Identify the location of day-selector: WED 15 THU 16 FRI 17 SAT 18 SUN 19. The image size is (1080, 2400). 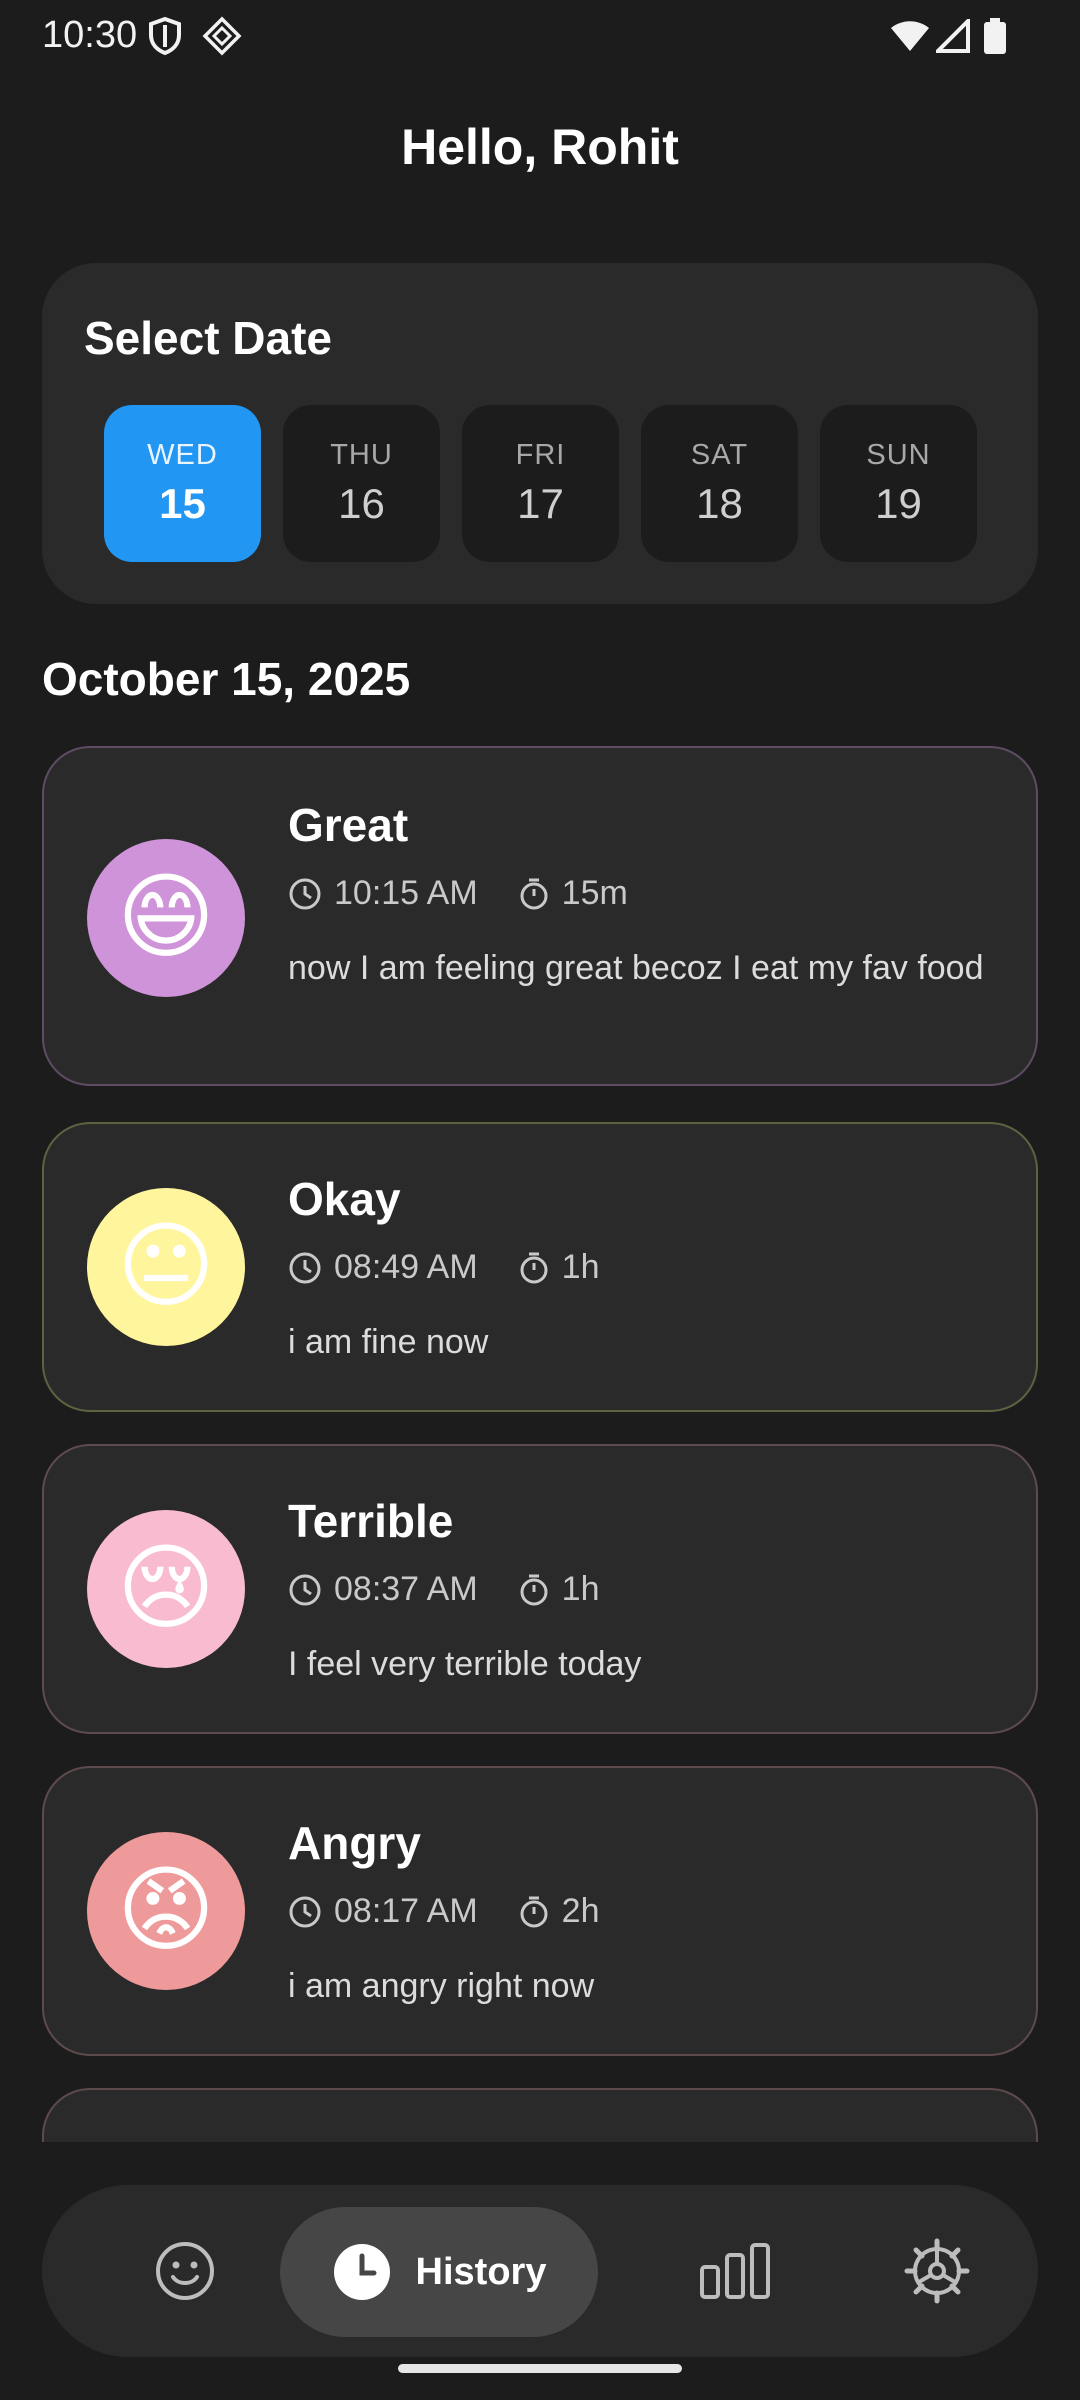
(540, 483).